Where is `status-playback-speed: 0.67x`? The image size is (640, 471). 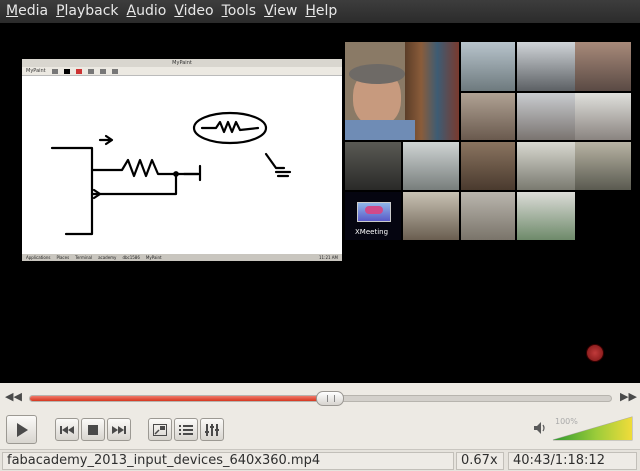
status-playback-speed: 0.67x is located at coordinates (480, 461).